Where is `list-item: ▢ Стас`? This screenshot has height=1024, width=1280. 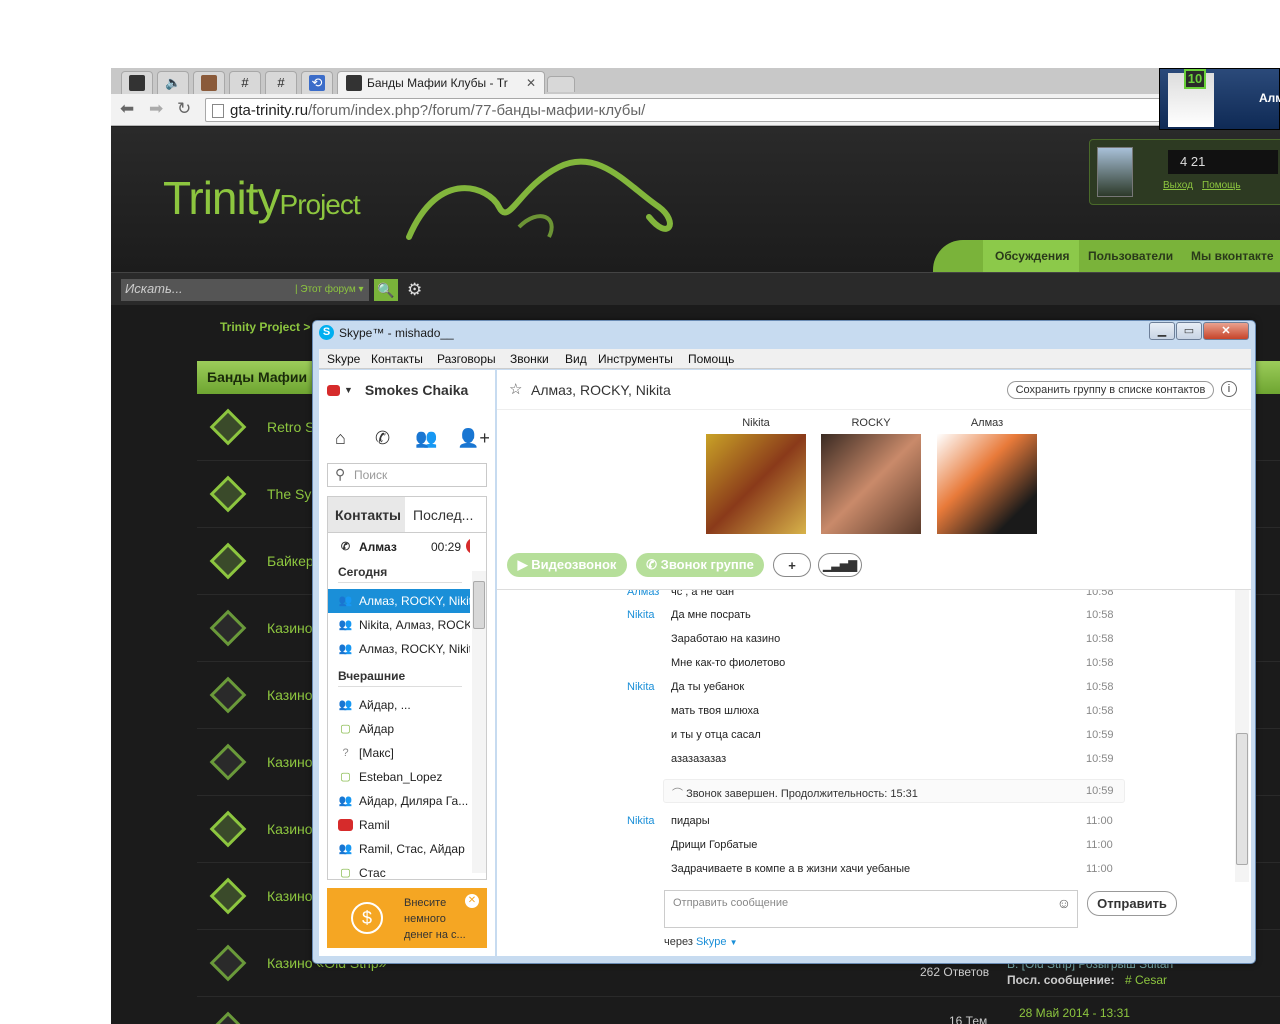
list-item: ▢ Стас is located at coordinates (399, 870).